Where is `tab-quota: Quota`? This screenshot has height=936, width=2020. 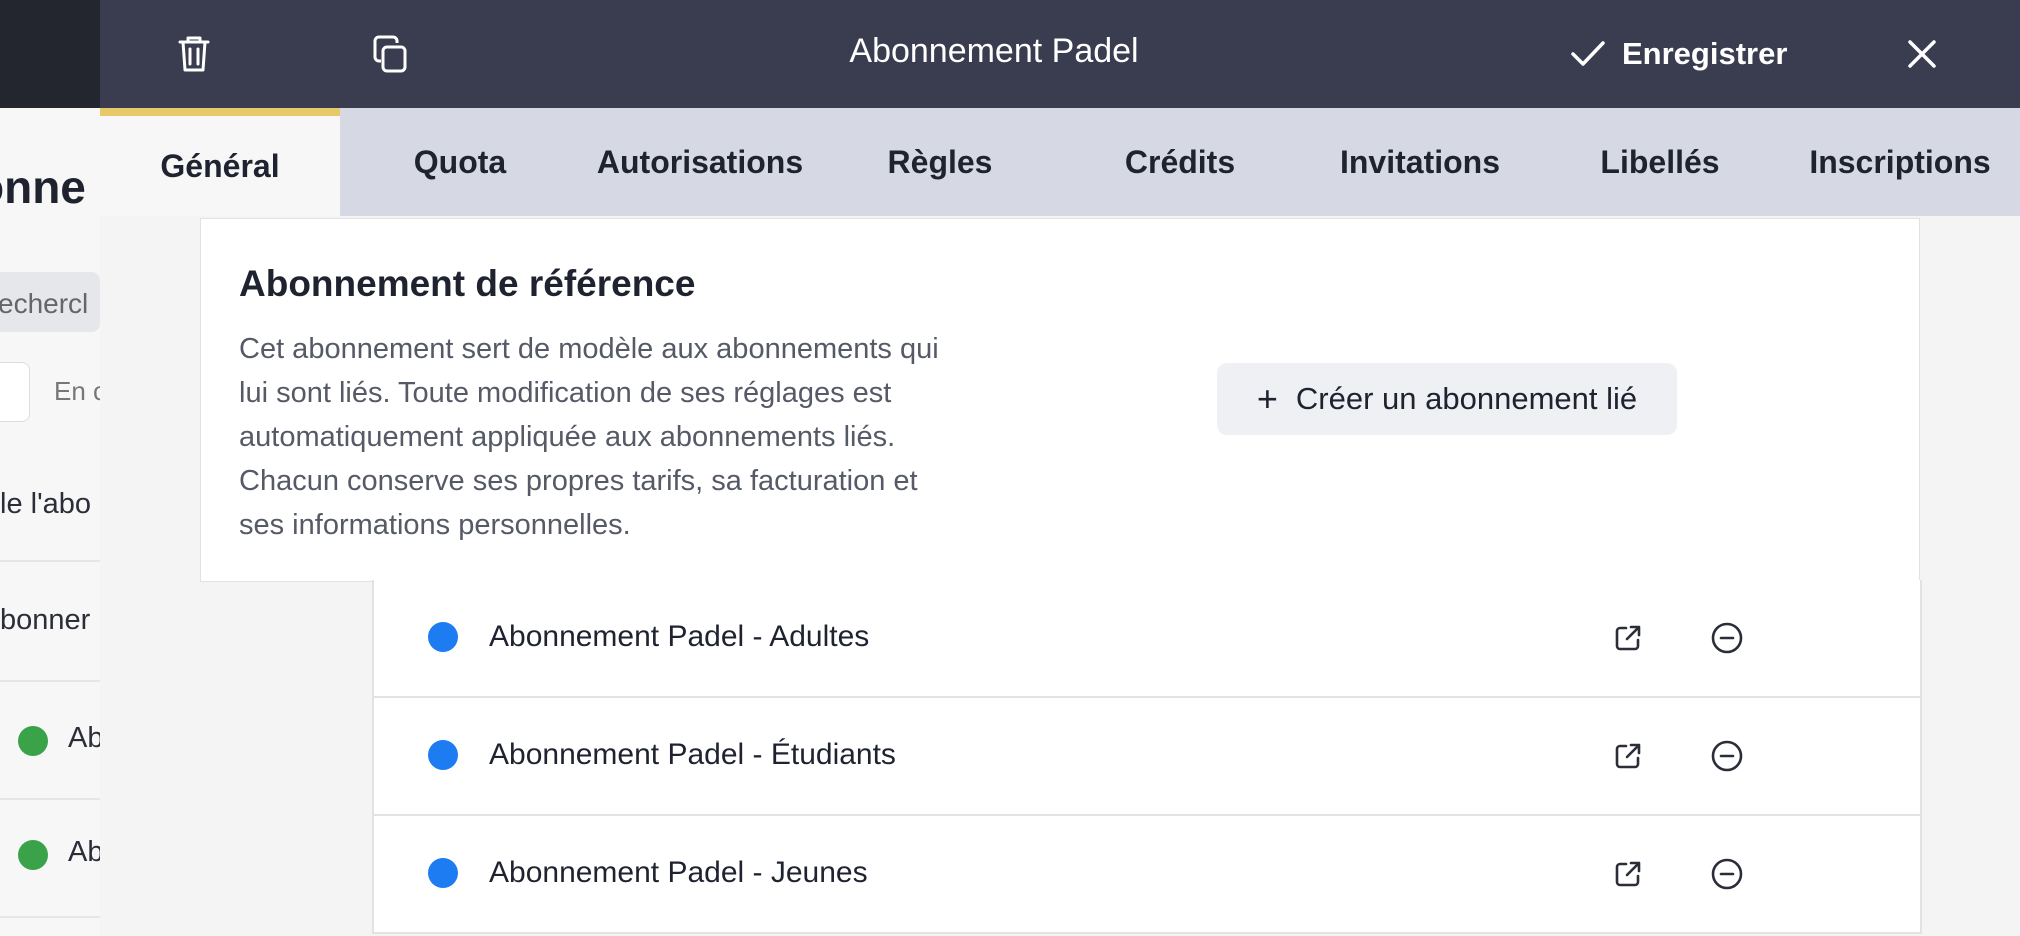
tab-quota: Quota is located at coordinates (460, 162).